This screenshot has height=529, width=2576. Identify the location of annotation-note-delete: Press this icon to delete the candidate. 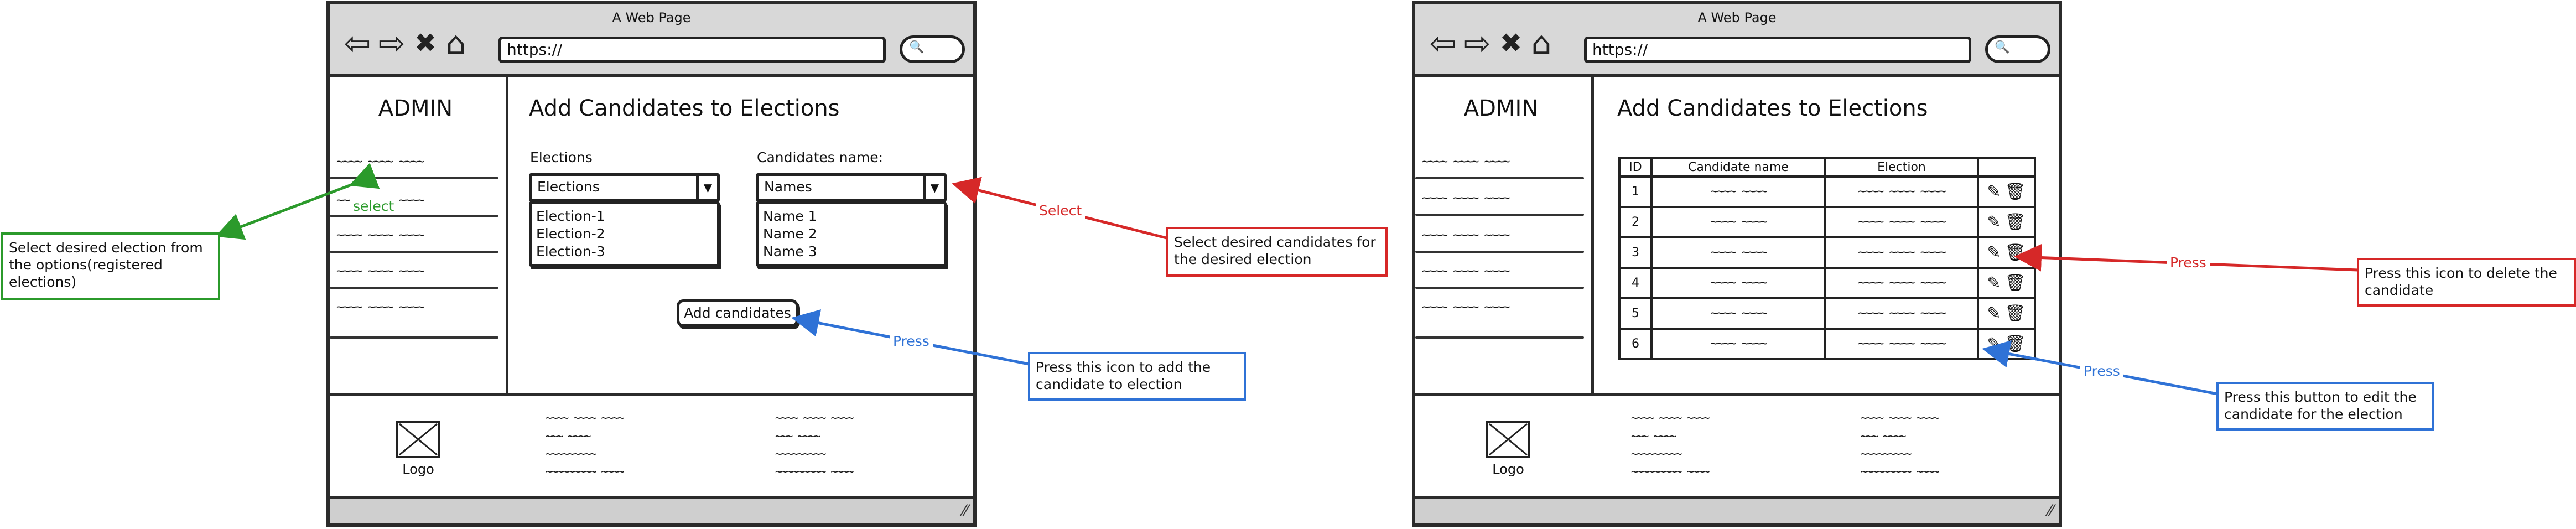
(2467, 282).